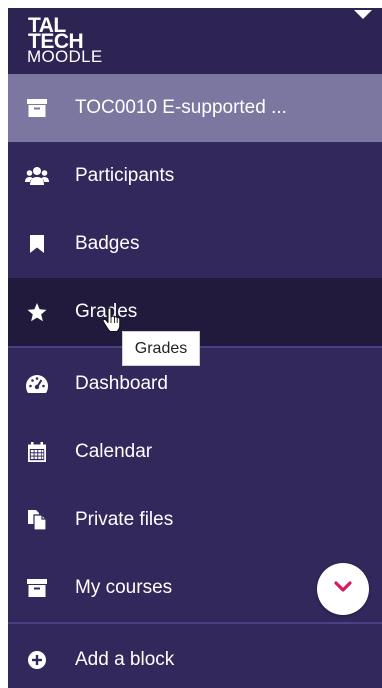  Describe the element at coordinates (195, 623) in the screenshot. I see `nav-divider` at that location.